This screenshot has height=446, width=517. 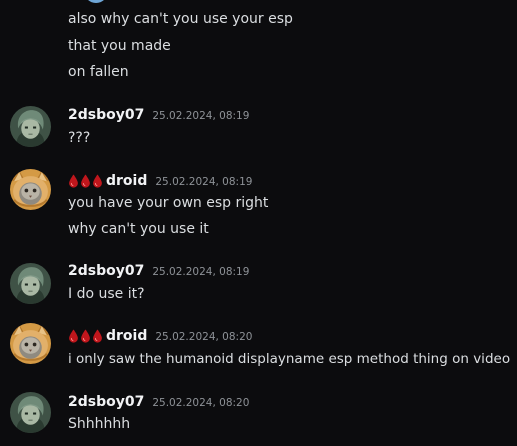 I want to click on message-text: on fallen, so click(x=98, y=72).